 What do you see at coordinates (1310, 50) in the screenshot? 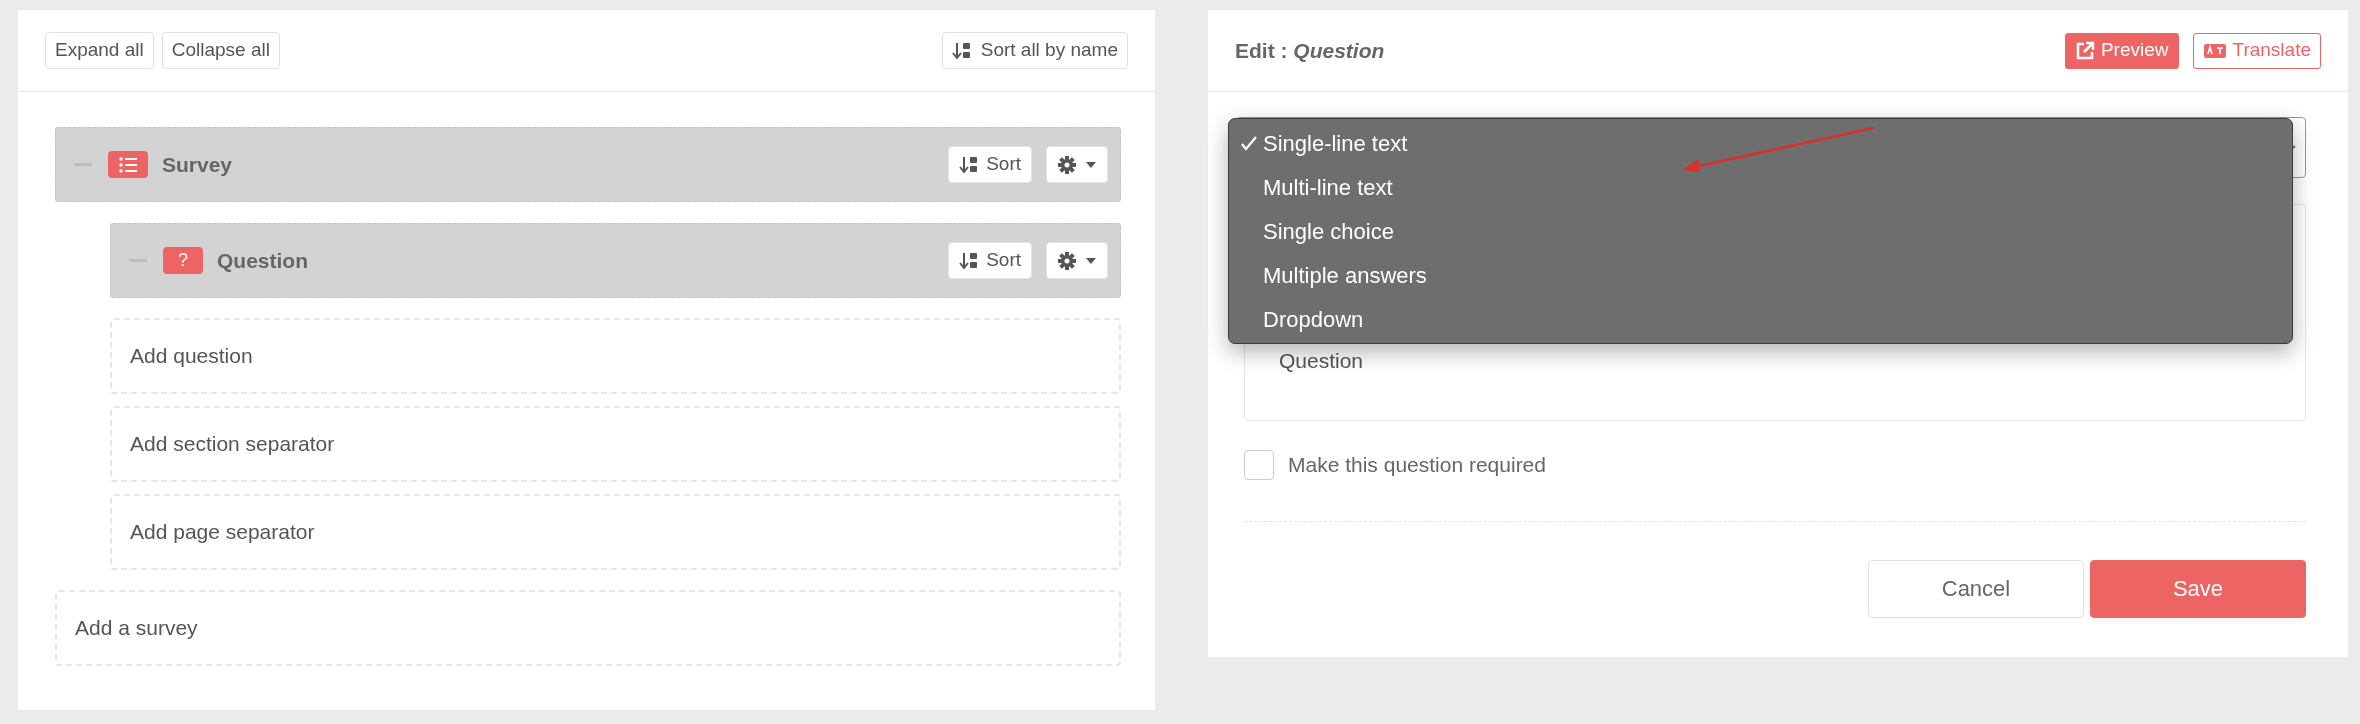
I see `editor-title: Edit : Question` at bounding box center [1310, 50].